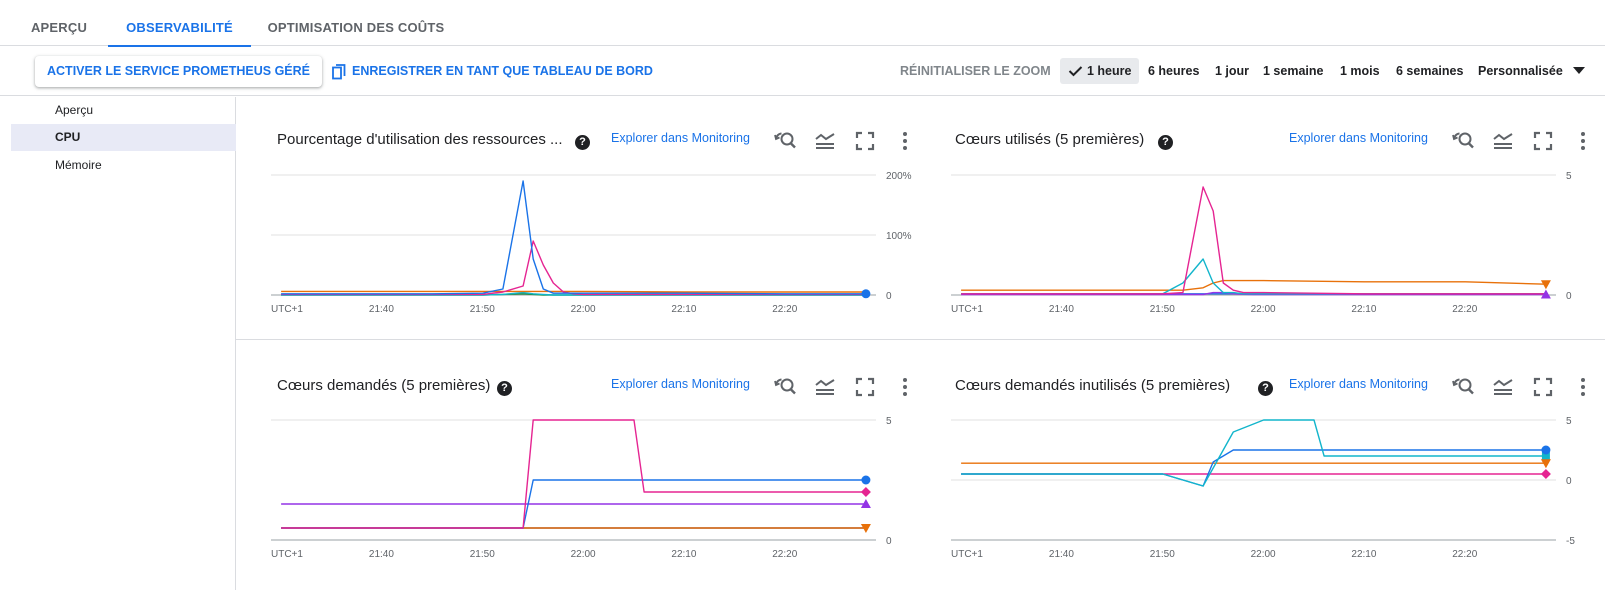 The width and height of the screenshot is (1605, 590). I want to click on reset-zoom-button: RÉINITIALISER LE ZOOM, so click(975, 71).